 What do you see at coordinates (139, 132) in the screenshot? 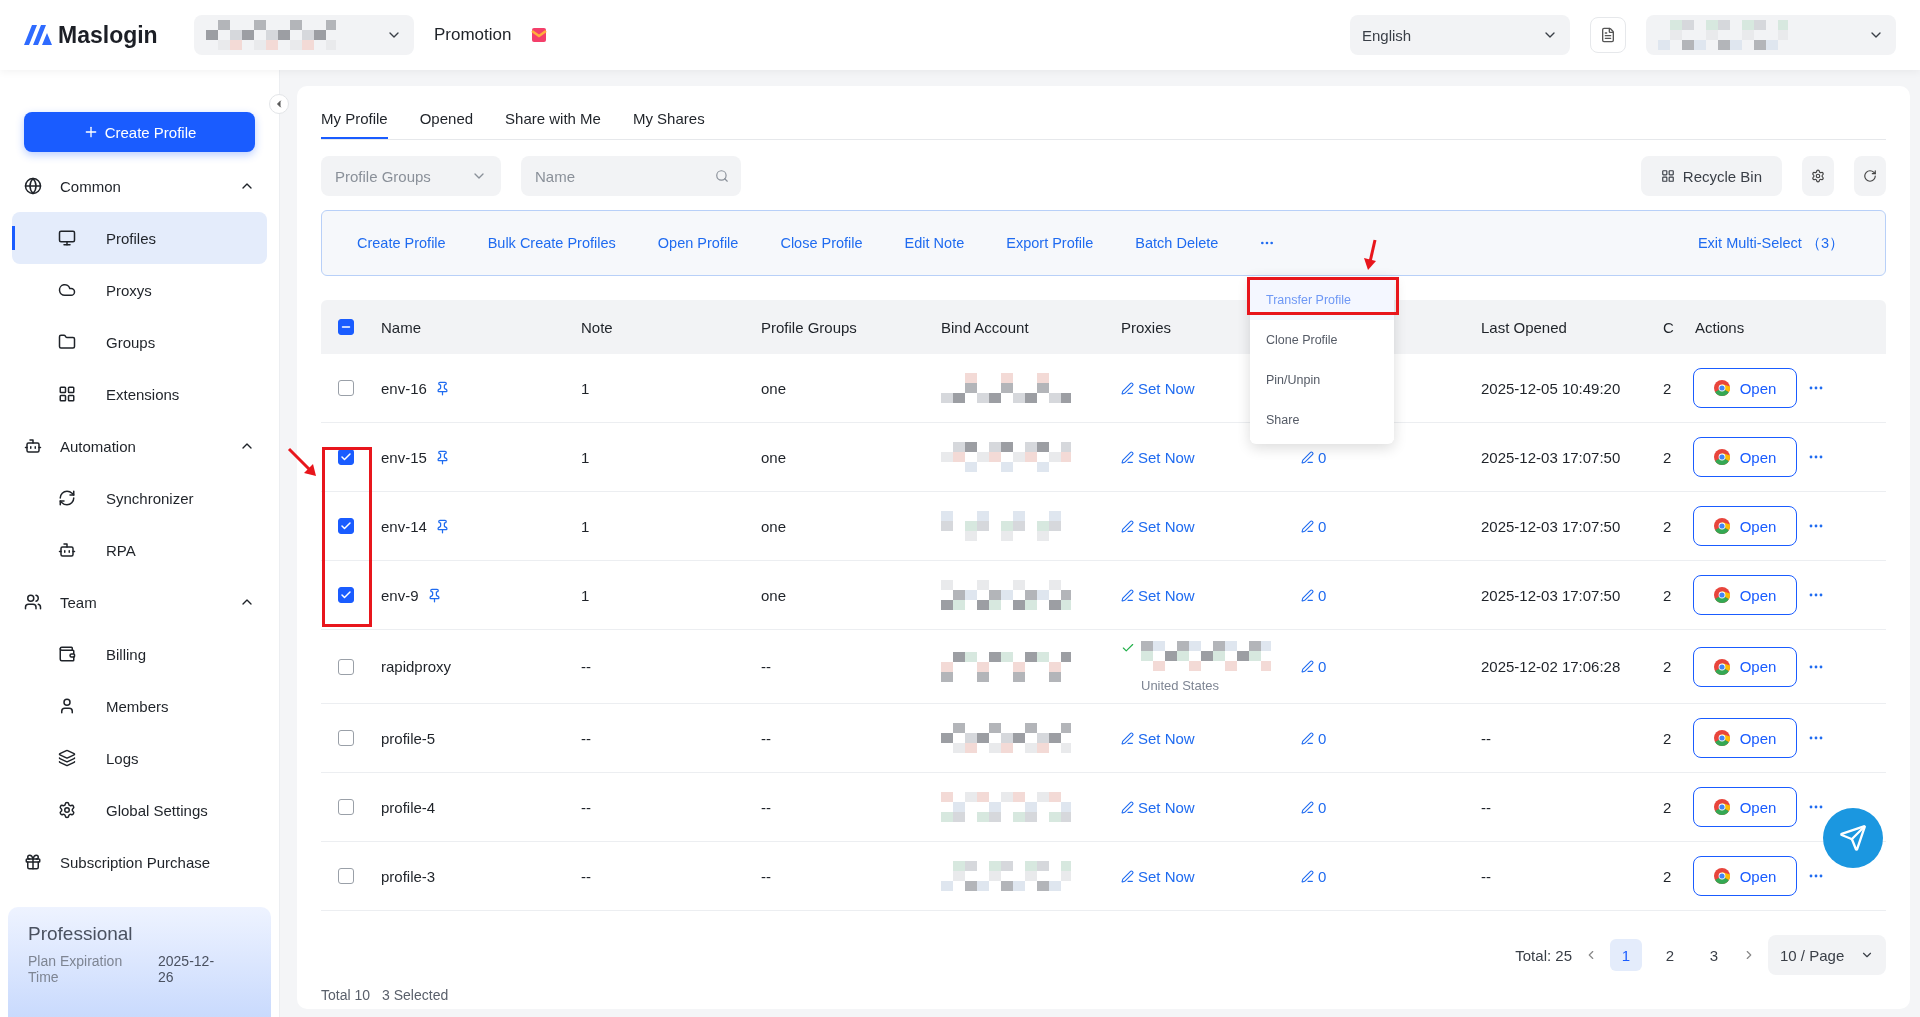
I see `create-profile-button: Create Profile` at bounding box center [139, 132].